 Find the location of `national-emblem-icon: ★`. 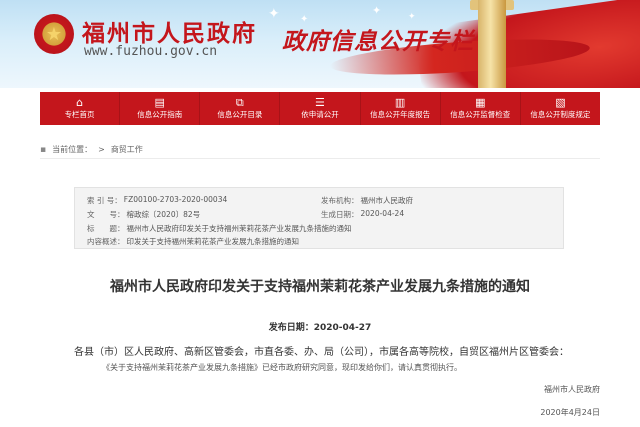

national-emblem-icon: ★ is located at coordinates (54, 34).